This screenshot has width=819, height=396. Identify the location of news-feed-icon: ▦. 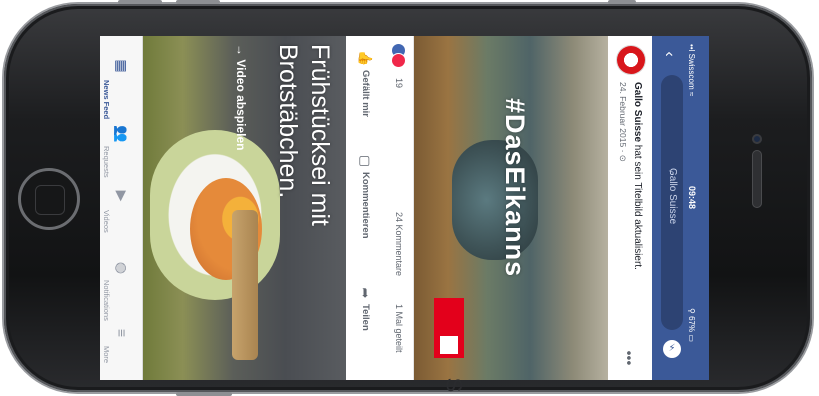
(122, 66).